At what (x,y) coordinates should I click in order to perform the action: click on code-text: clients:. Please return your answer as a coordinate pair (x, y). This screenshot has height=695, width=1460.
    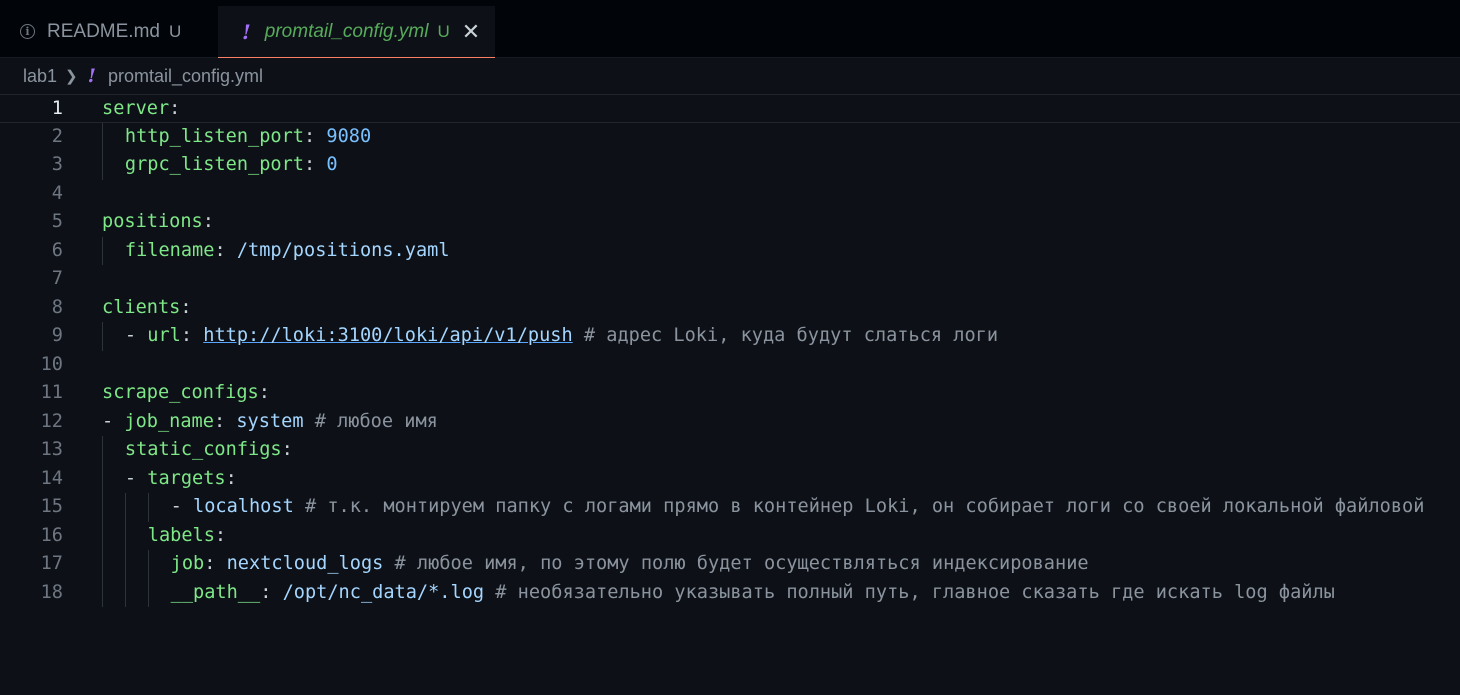
    Looking at the image, I should click on (147, 308).